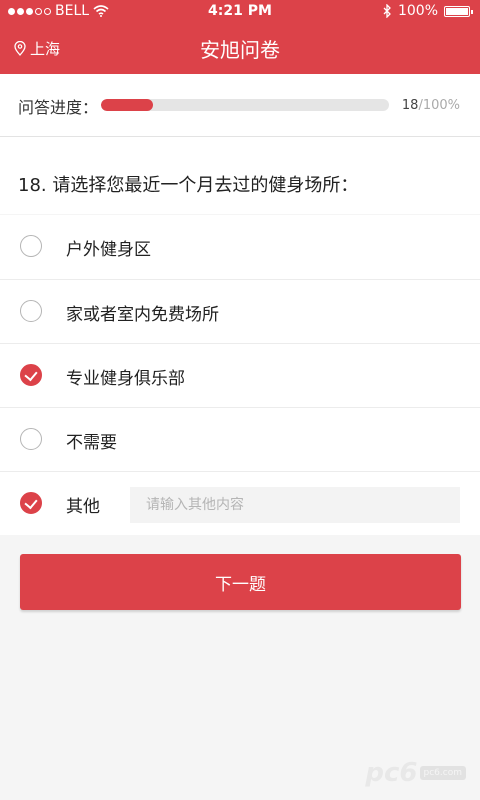 Image resolution: width=480 pixels, height=800 pixels. I want to click on progress-bar, so click(245, 105).